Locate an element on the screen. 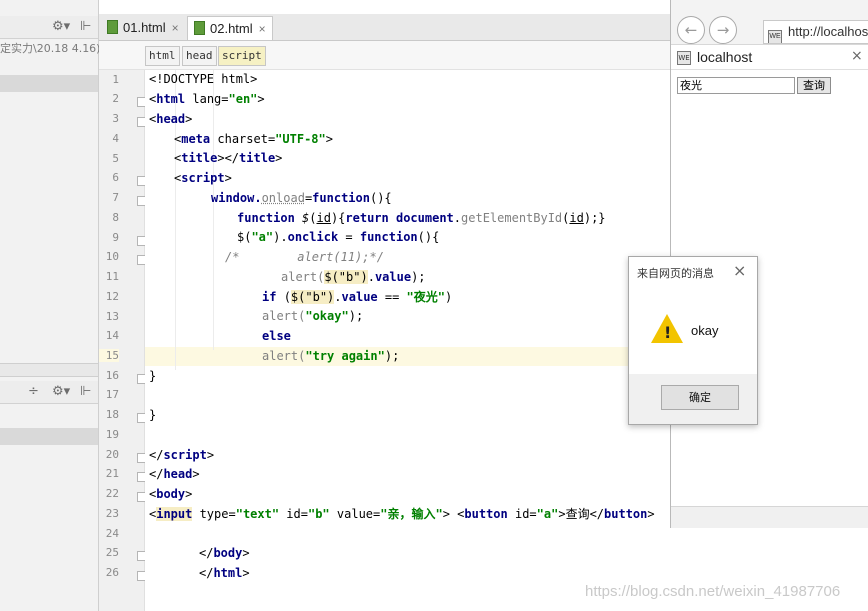  address-text: http://localhost:6 is located at coordinates (828, 31).